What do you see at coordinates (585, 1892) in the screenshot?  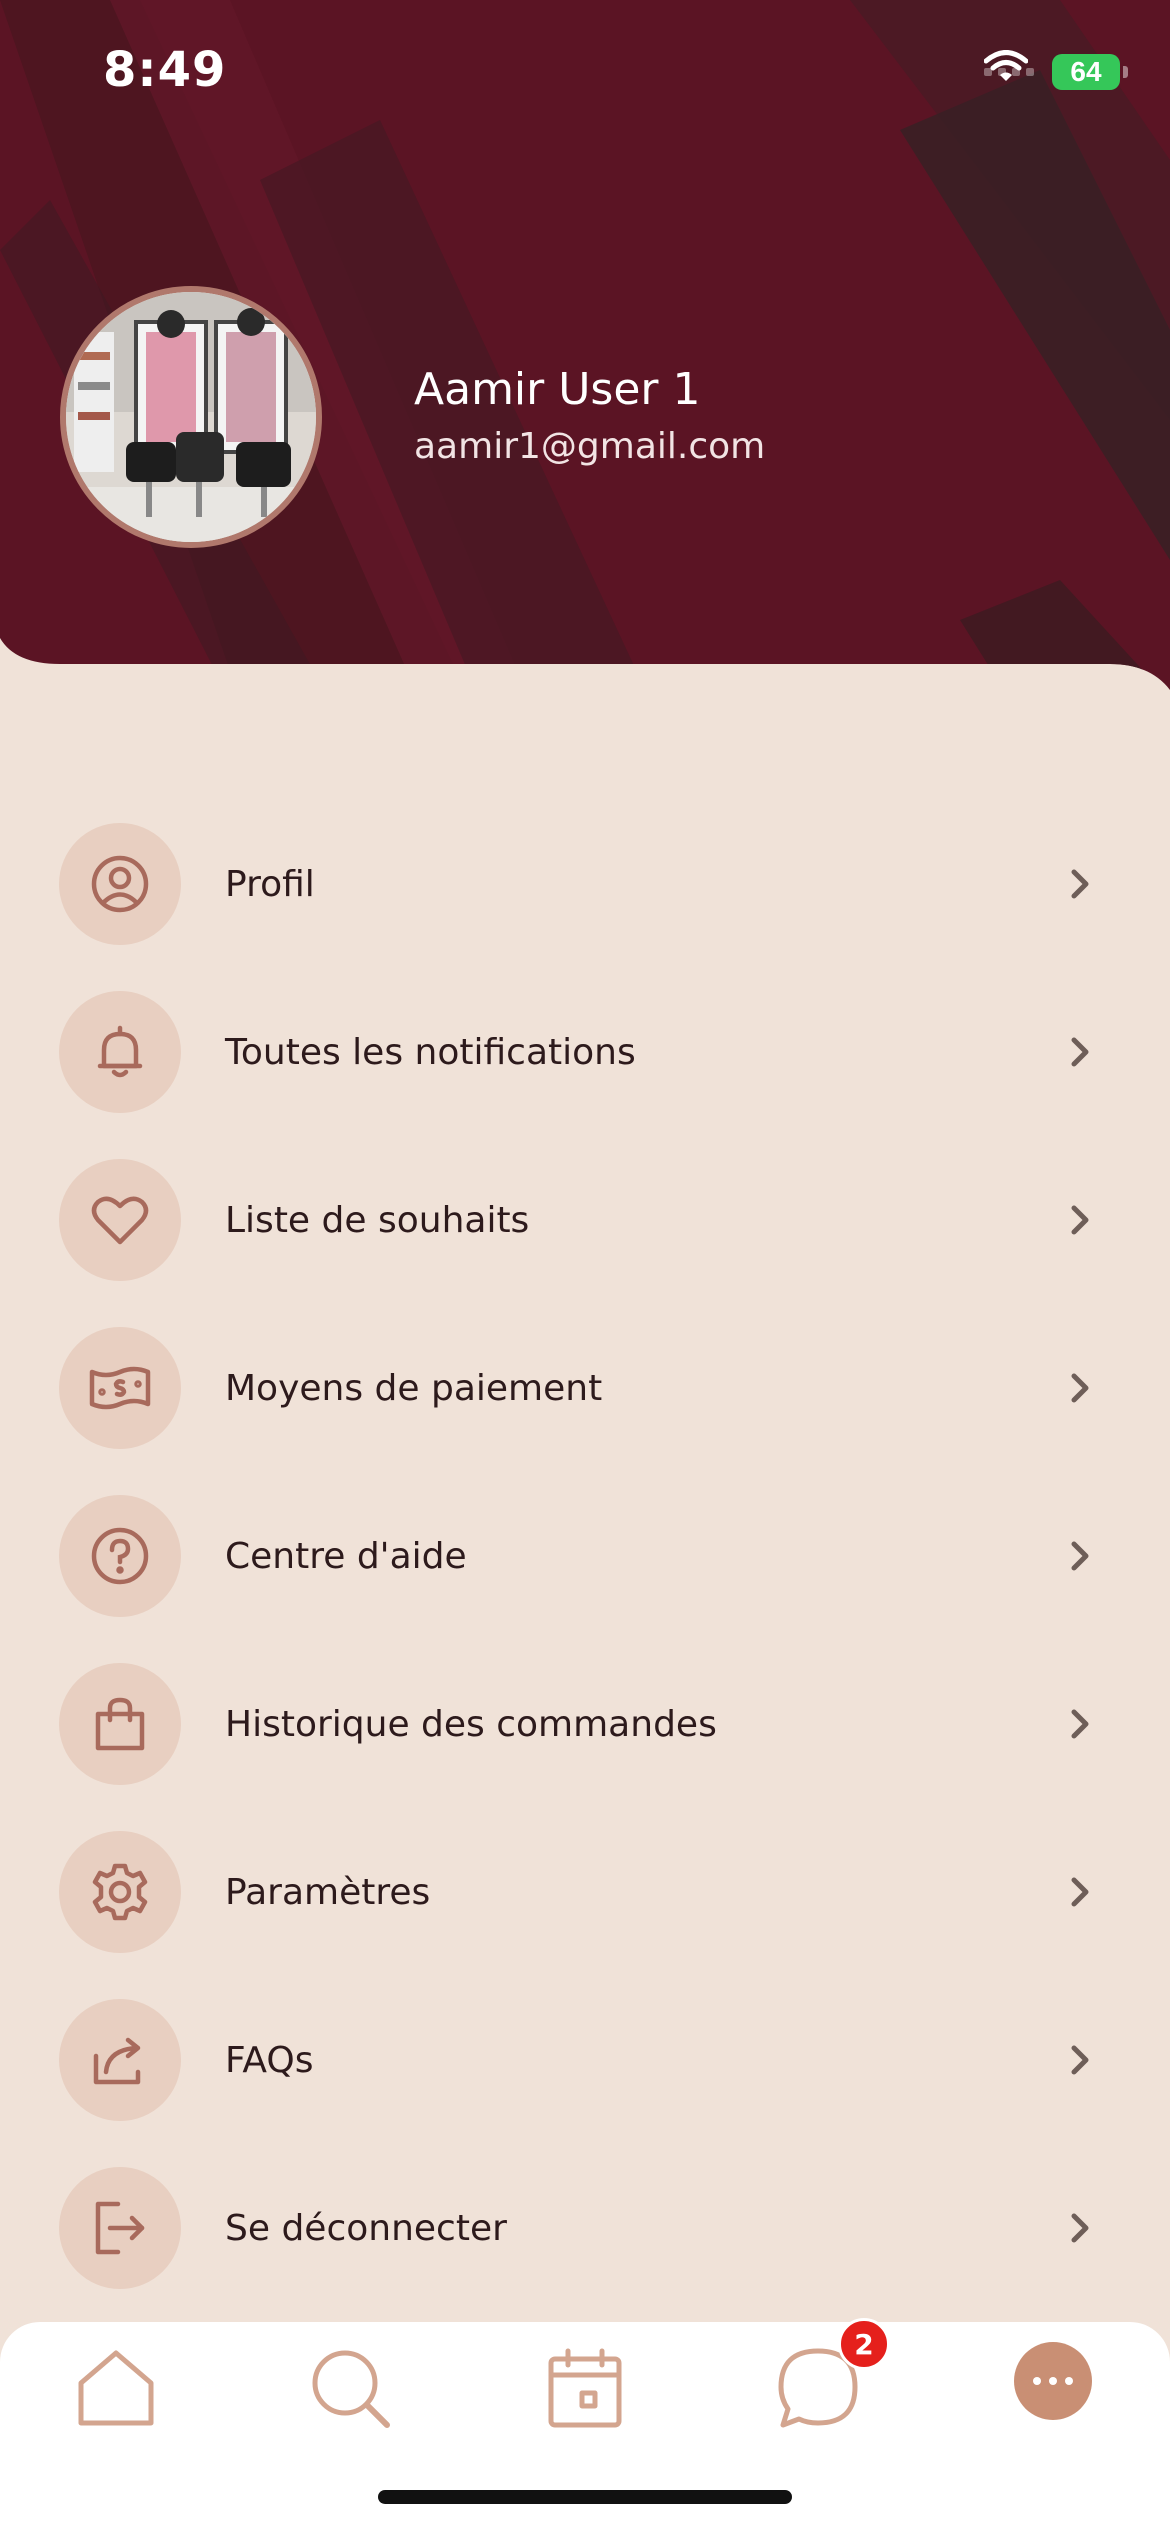 I see `menu-item-settings: Paramètres` at bounding box center [585, 1892].